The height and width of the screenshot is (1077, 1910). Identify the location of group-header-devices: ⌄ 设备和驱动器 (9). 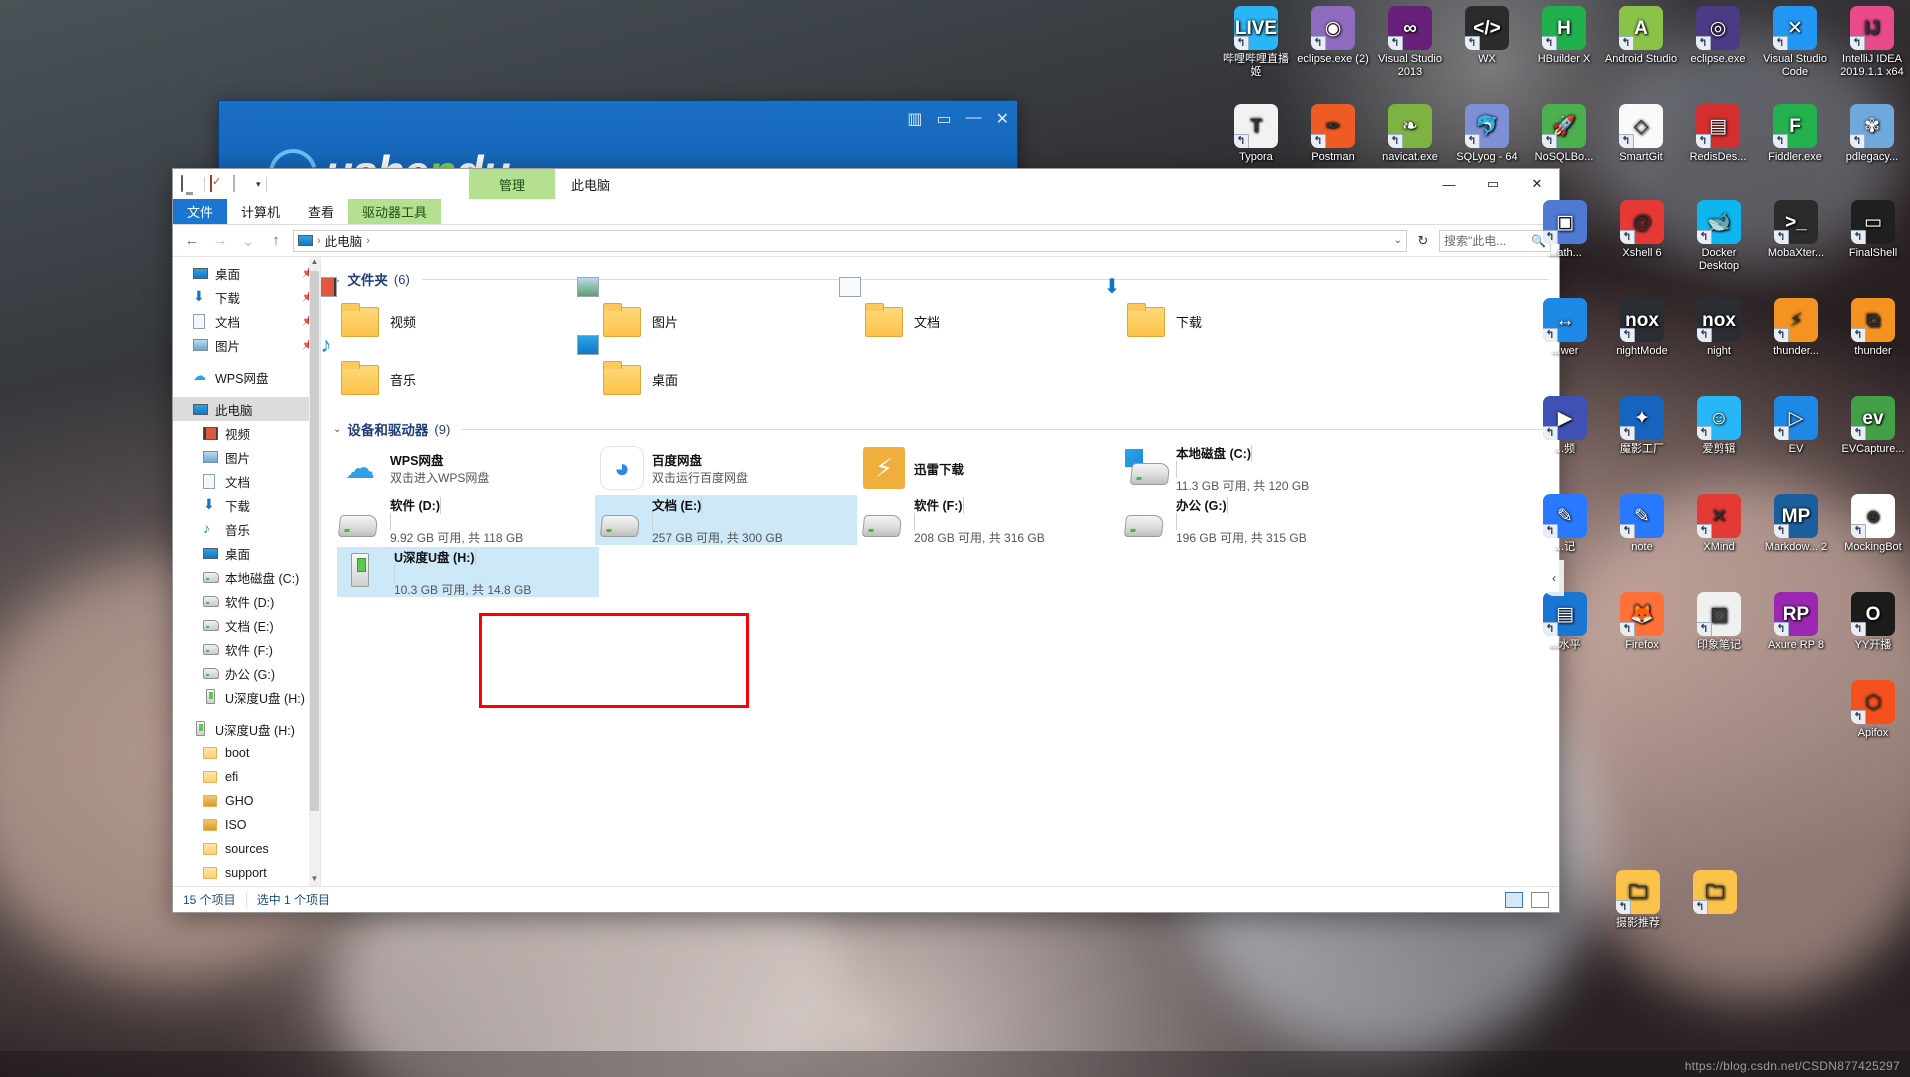
(941, 429).